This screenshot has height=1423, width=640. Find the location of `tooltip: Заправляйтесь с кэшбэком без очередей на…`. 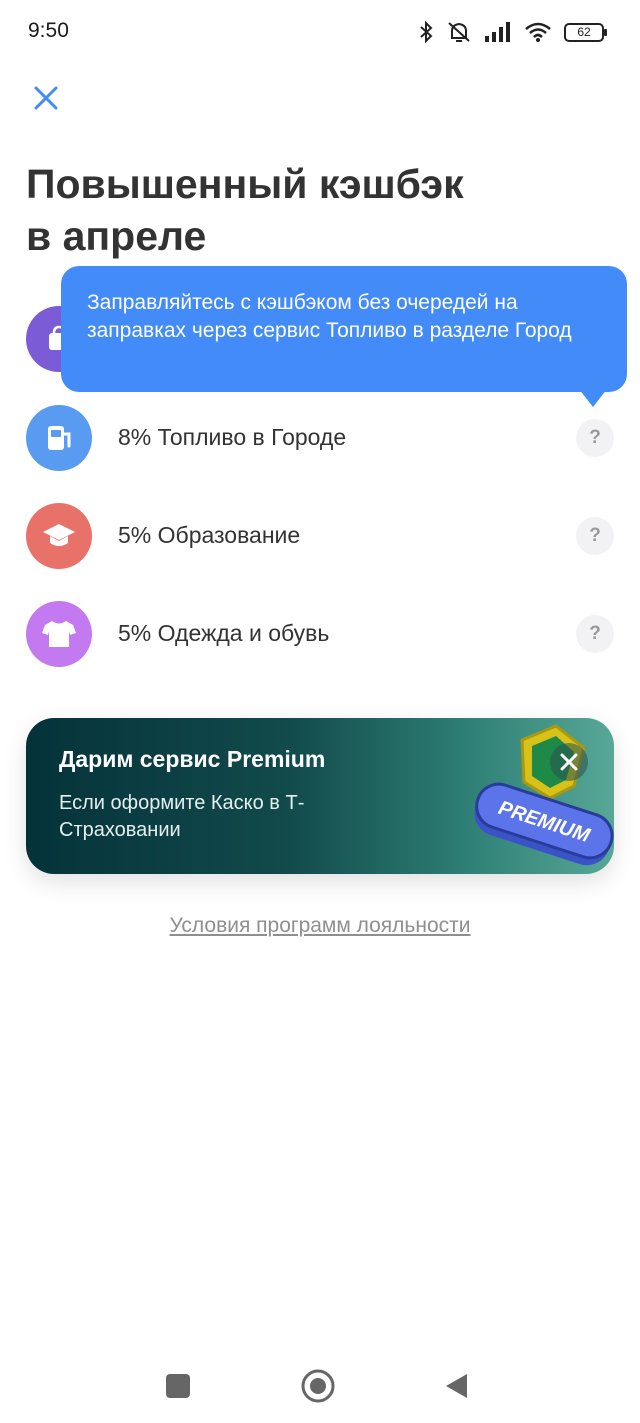

tooltip: Заправляйтесь с кэшбэком без очередей на… is located at coordinates (344, 329).